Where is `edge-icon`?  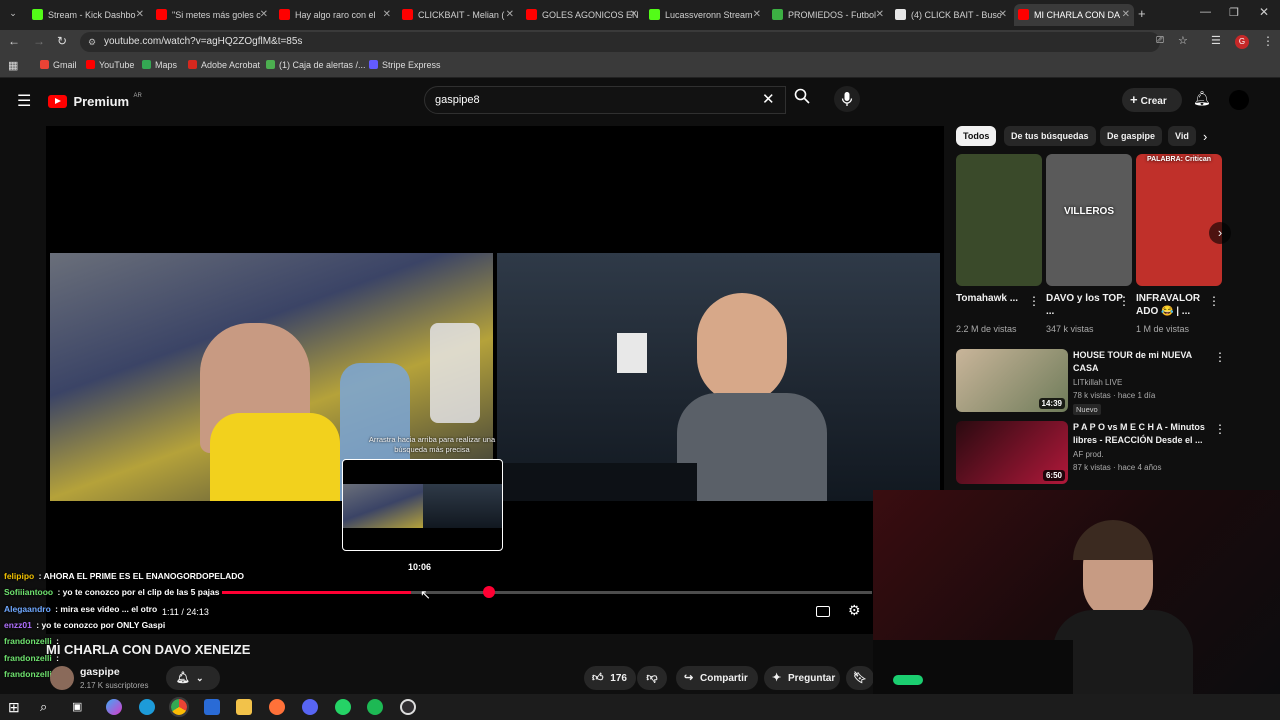 edge-icon is located at coordinates (147, 707).